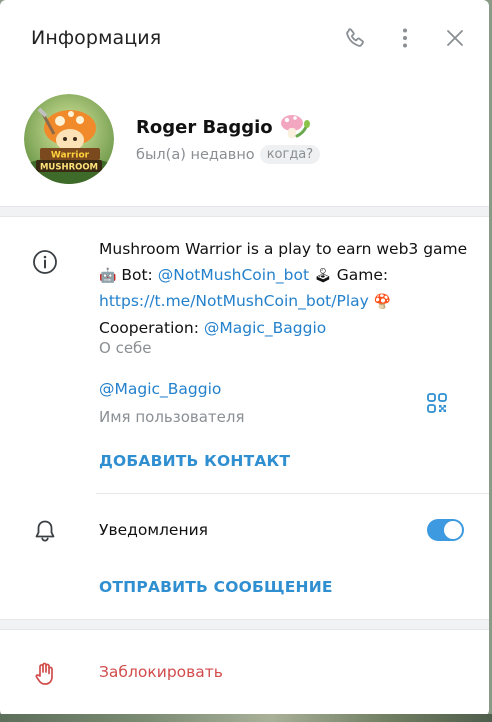 The width and height of the screenshot is (492, 722). I want to click on send-message-button: ОТПРАВИТЬ СООБЩЕНИЕ, so click(216, 587).